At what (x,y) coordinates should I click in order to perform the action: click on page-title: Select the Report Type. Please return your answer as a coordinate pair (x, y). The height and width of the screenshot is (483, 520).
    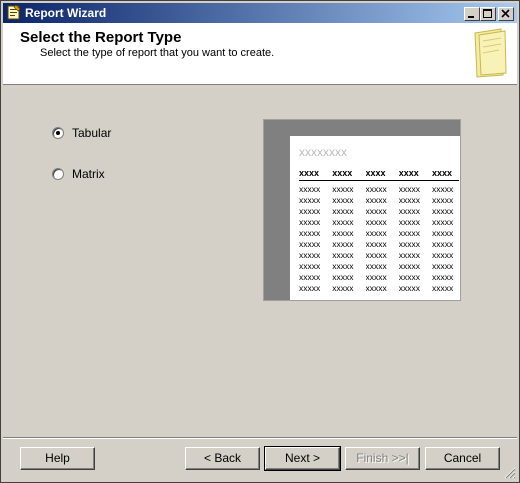
    Looking at the image, I should click on (101, 37).